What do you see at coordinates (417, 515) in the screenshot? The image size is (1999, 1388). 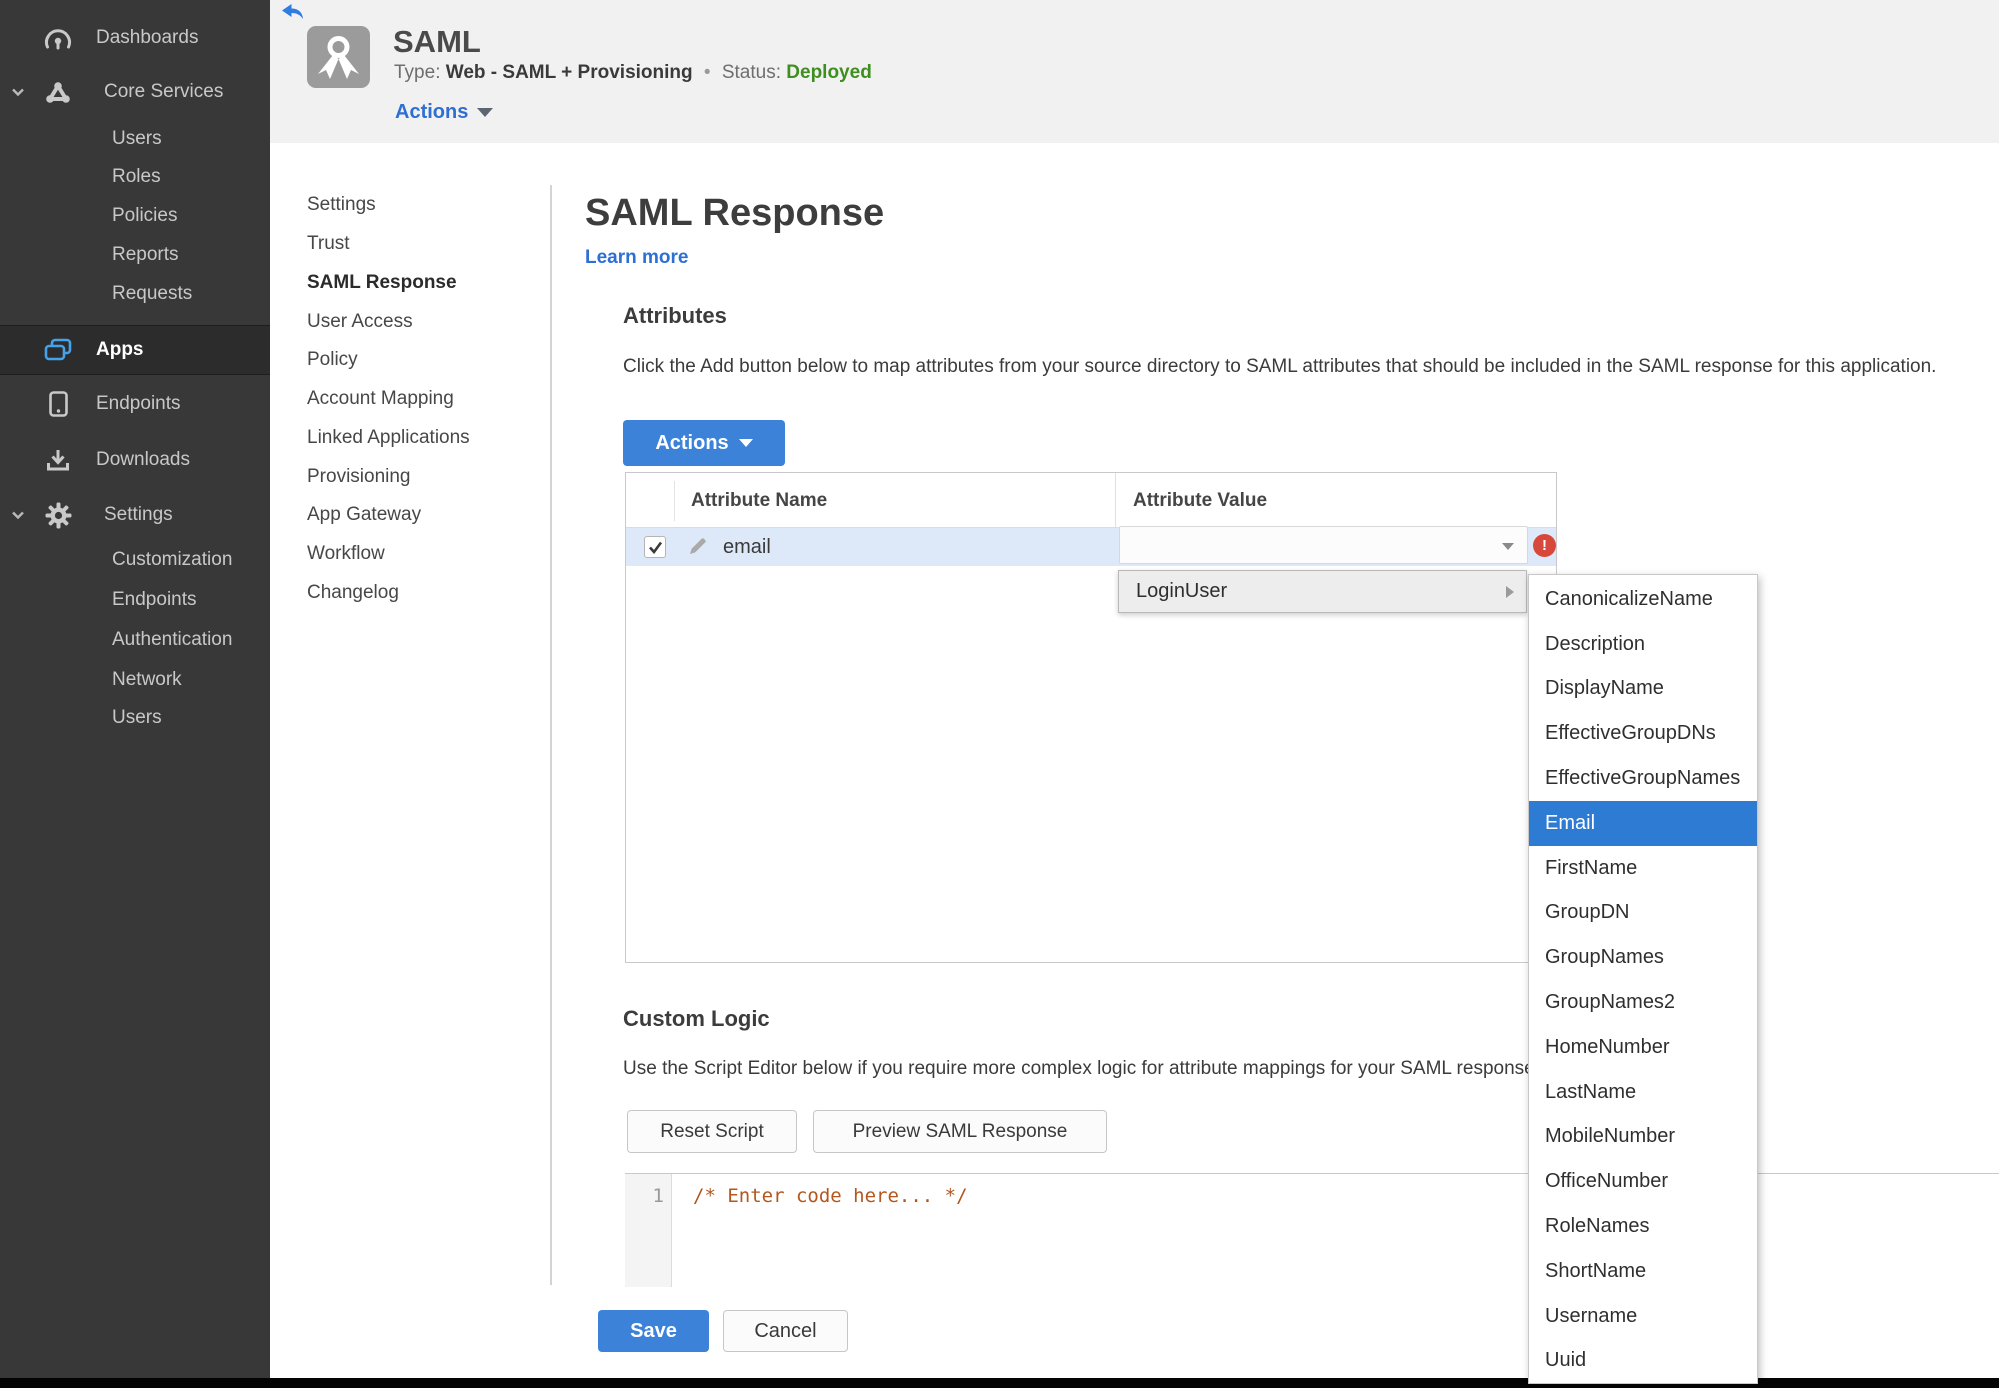 I see `subnav-item: App Gateway` at bounding box center [417, 515].